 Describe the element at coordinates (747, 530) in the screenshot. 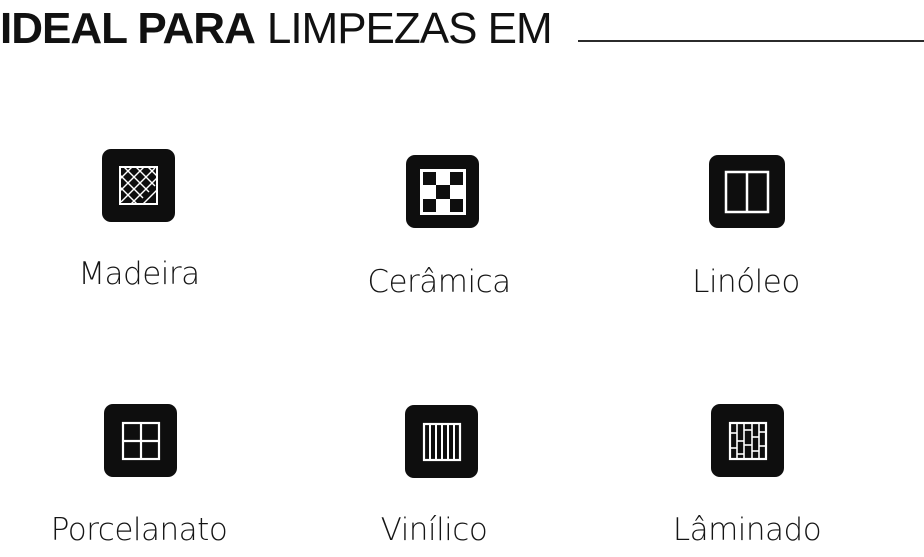

I see `item-label-laminado: Lâminado` at that location.